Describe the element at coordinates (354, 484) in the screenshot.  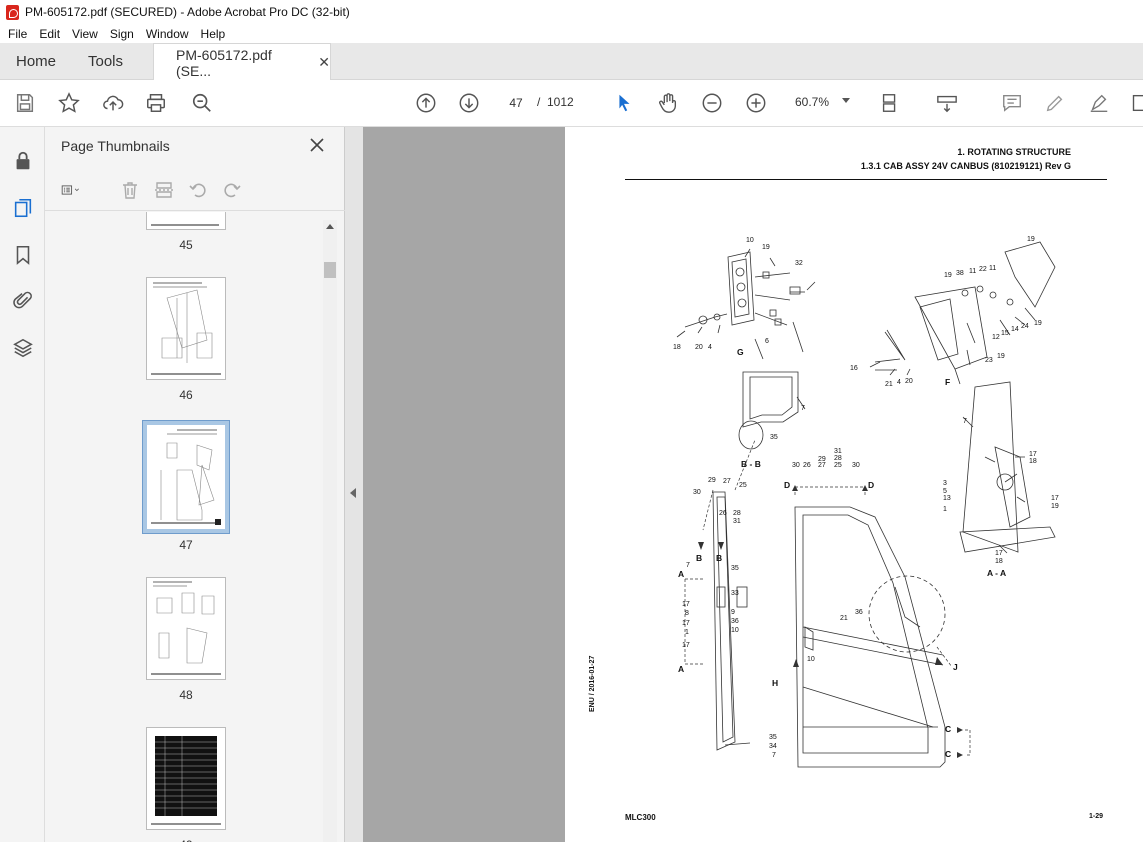
I see `collapse-panel-handle` at that location.